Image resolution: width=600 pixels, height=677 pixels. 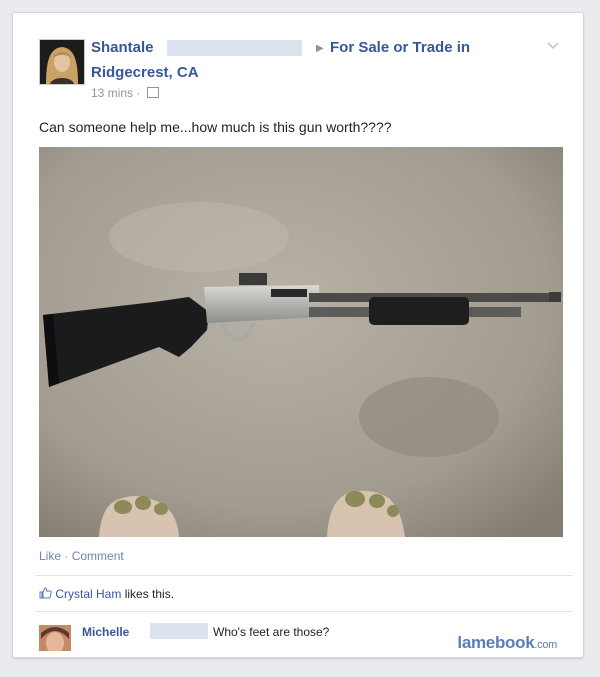 What do you see at coordinates (112, 93) in the screenshot?
I see `post-timestamp: 13 mins` at bounding box center [112, 93].